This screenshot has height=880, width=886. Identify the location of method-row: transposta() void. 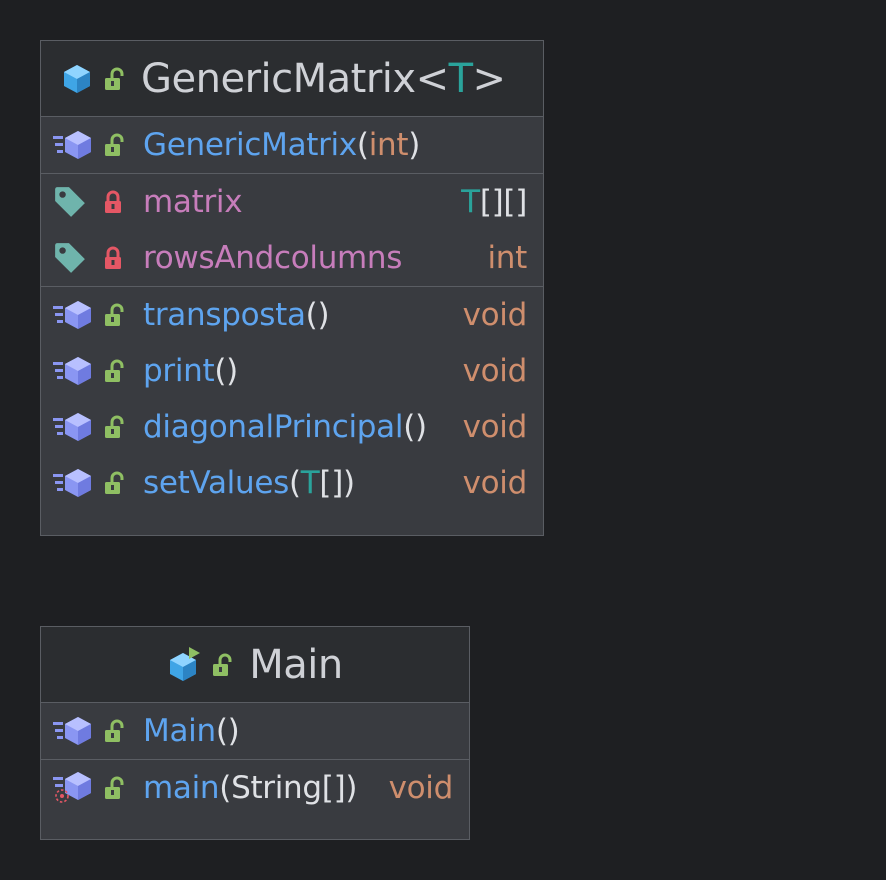
(292, 315).